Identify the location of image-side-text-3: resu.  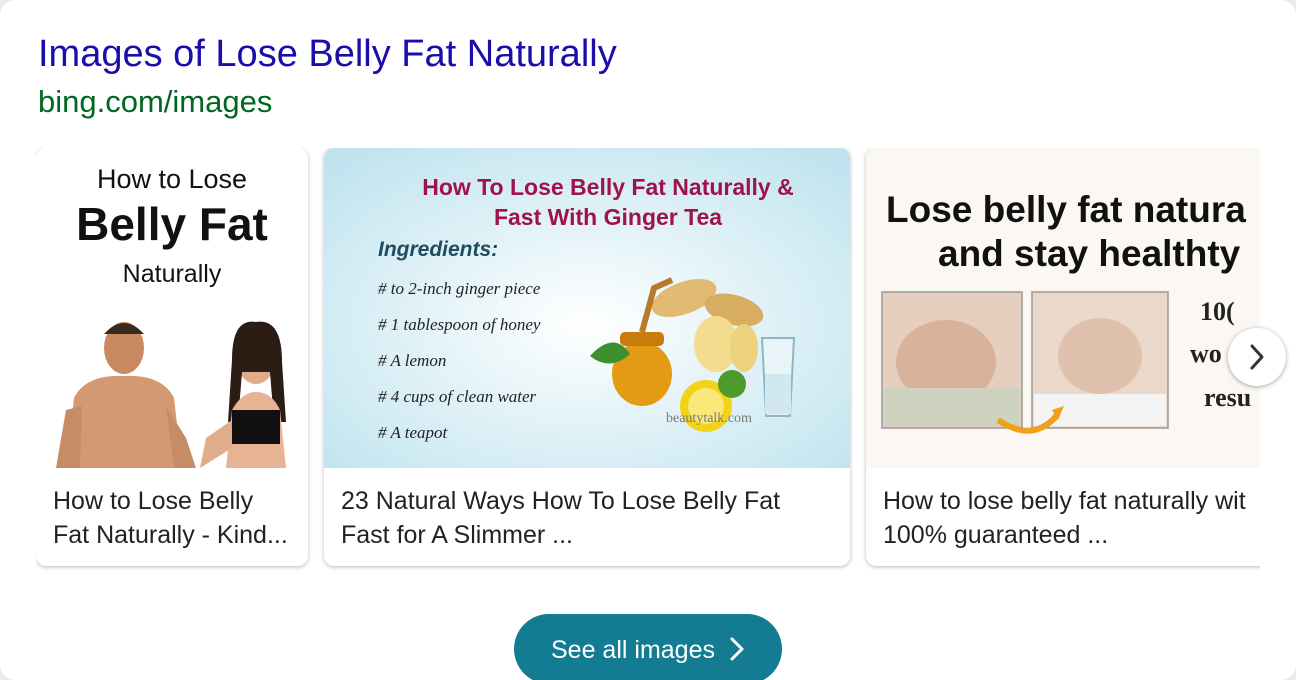
(1227, 397).